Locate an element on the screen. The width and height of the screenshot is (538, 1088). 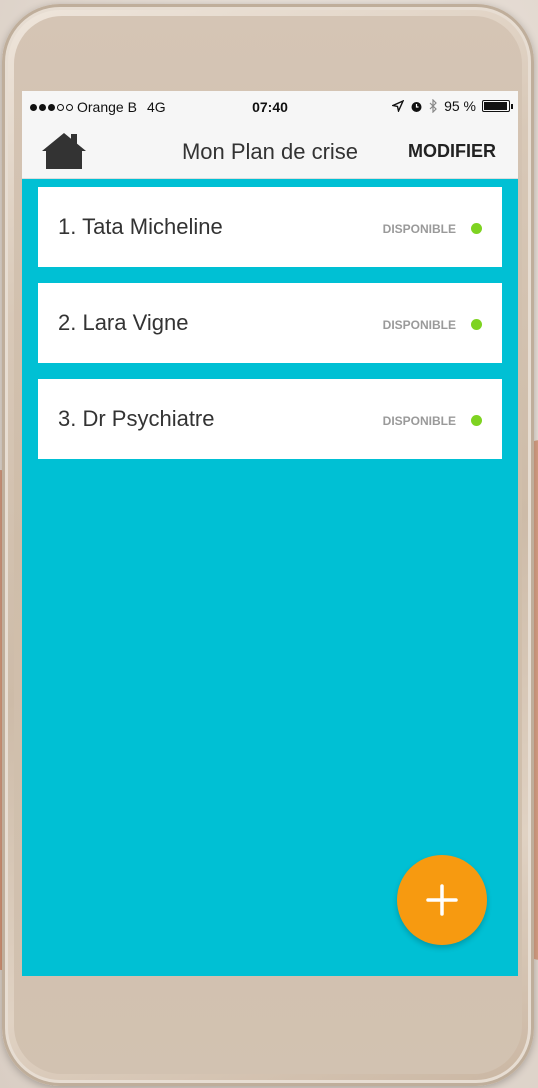
plus-icon is located at coordinates (442, 900).